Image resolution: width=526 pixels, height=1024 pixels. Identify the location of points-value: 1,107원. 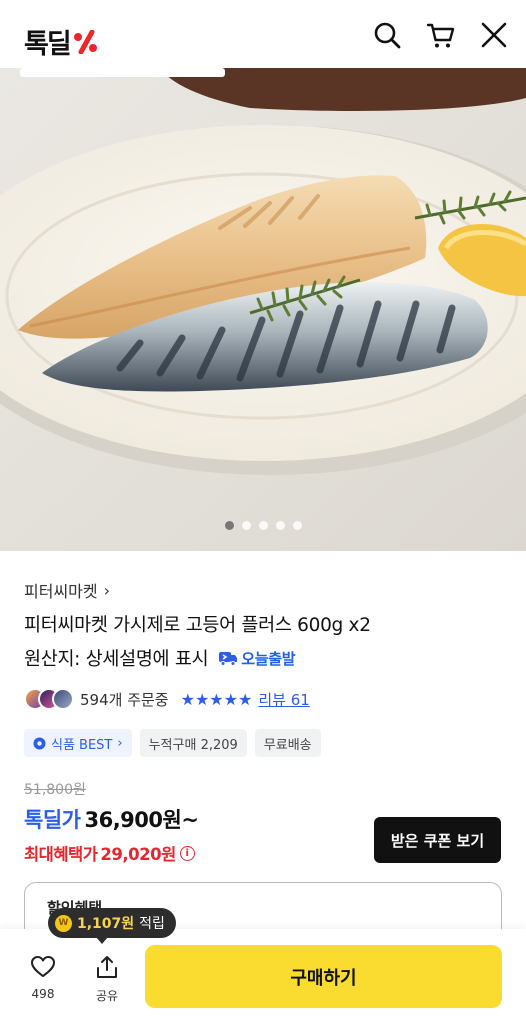
(106, 924).